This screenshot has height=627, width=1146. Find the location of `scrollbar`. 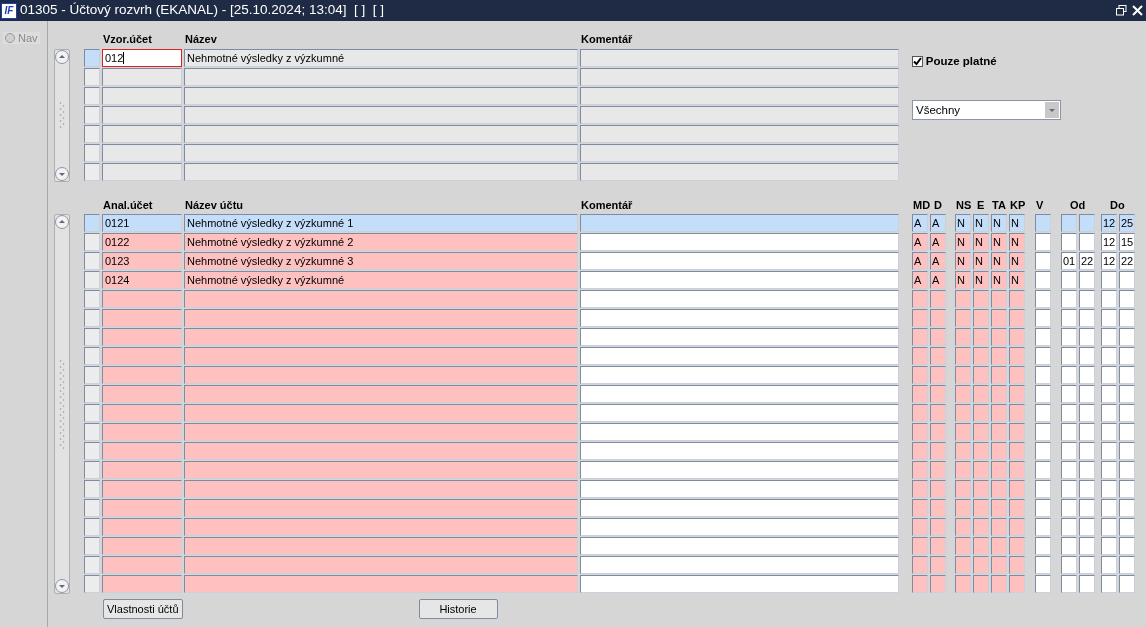

scrollbar is located at coordinates (62, 115).